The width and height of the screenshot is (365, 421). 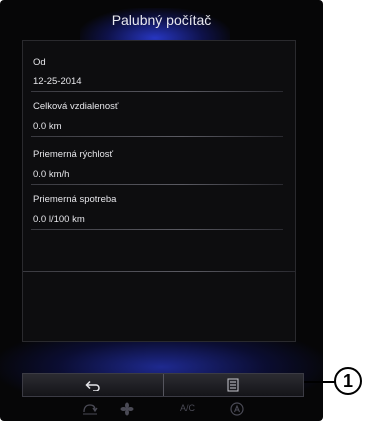 What do you see at coordinates (57, 81) in the screenshot?
I see `start-date-value: 12-25-2014` at bounding box center [57, 81].